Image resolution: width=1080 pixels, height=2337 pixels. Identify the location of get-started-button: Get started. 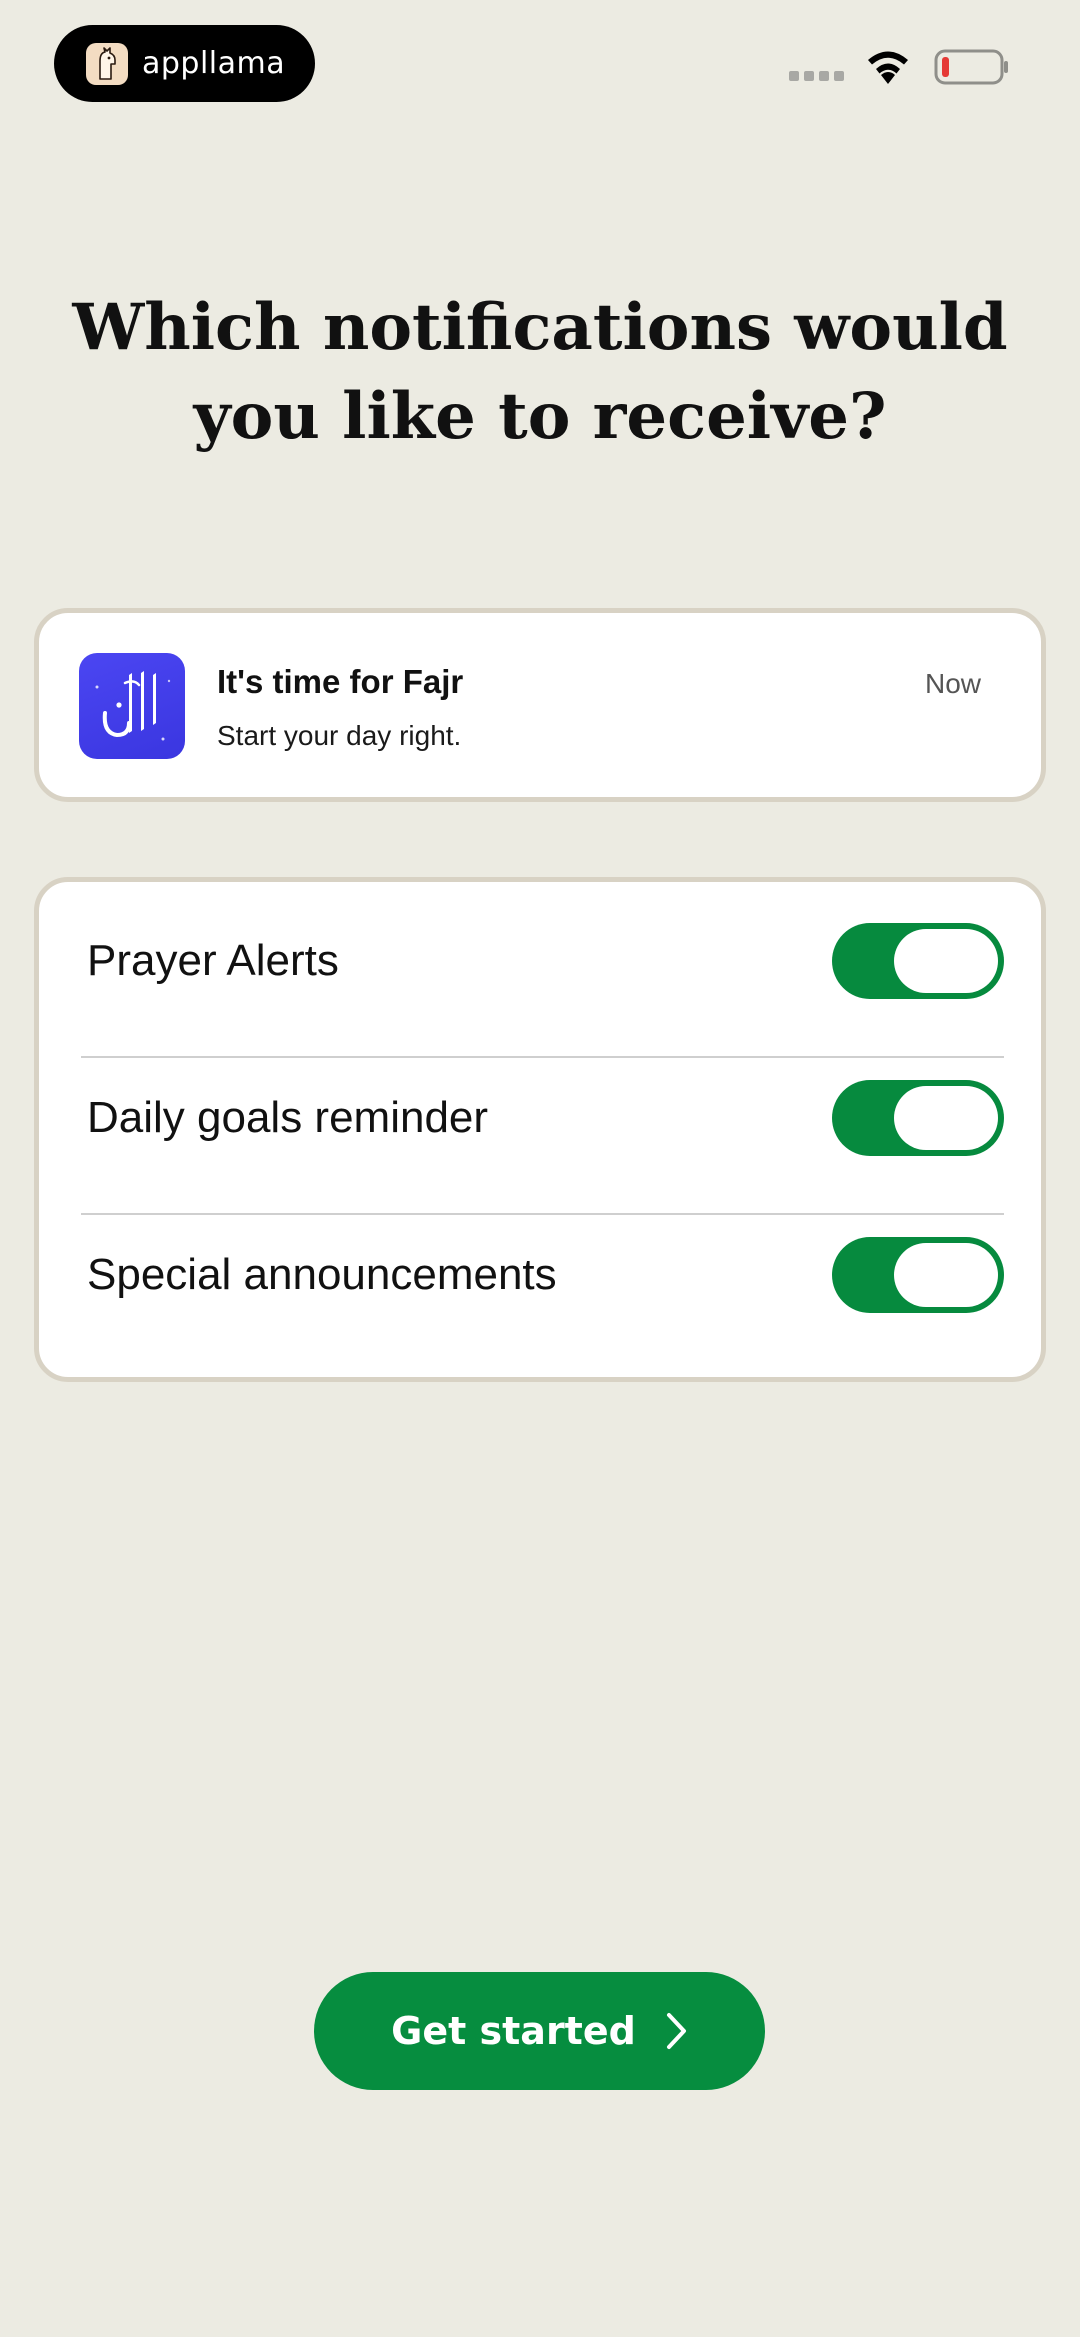
(539, 2031).